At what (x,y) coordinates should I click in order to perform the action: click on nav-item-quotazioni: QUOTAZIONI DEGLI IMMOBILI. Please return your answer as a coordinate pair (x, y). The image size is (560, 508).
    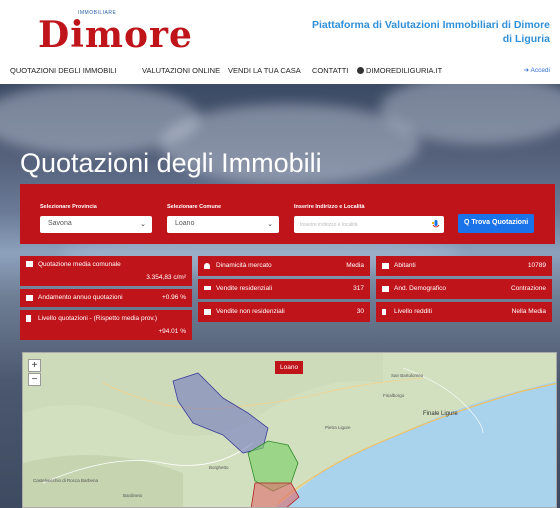
    Looking at the image, I should click on (63, 70).